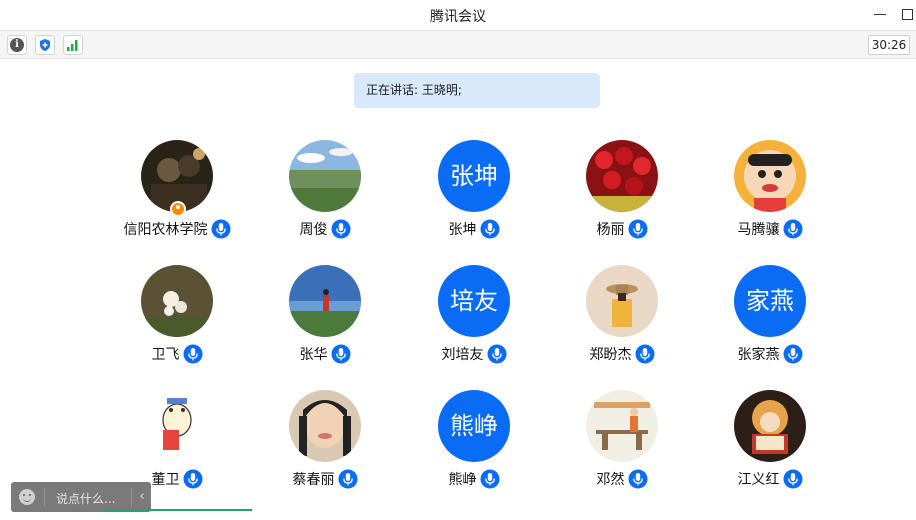 The width and height of the screenshot is (916, 520). What do you see at coordinates (770, 301) in the screenshot?
I see `participant-avatar: 家燕` at bounding box center [770, 301].